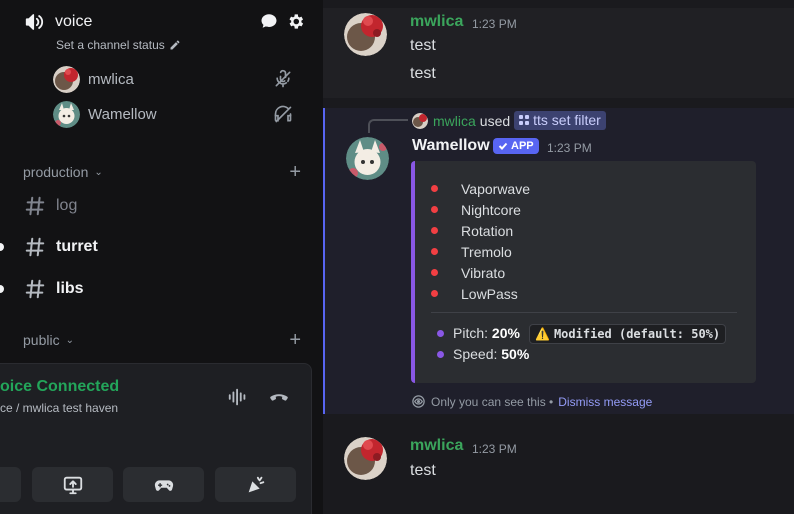 Image resolution: width=794 pixels, height=514 pixels. I want to click on command-reference: mwlica used tts set filter, so click(509, 120).